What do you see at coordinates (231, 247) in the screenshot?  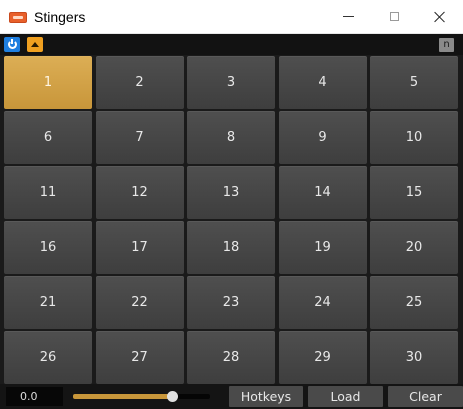 I see `stinger-pad-18: 18` at bounding box center [231, 247].